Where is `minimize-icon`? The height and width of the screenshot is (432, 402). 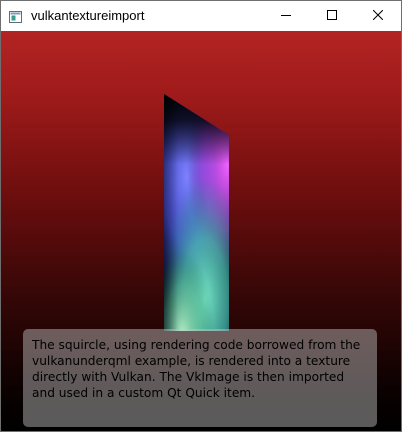 minimize-icon is located at coordinates (286, 16).